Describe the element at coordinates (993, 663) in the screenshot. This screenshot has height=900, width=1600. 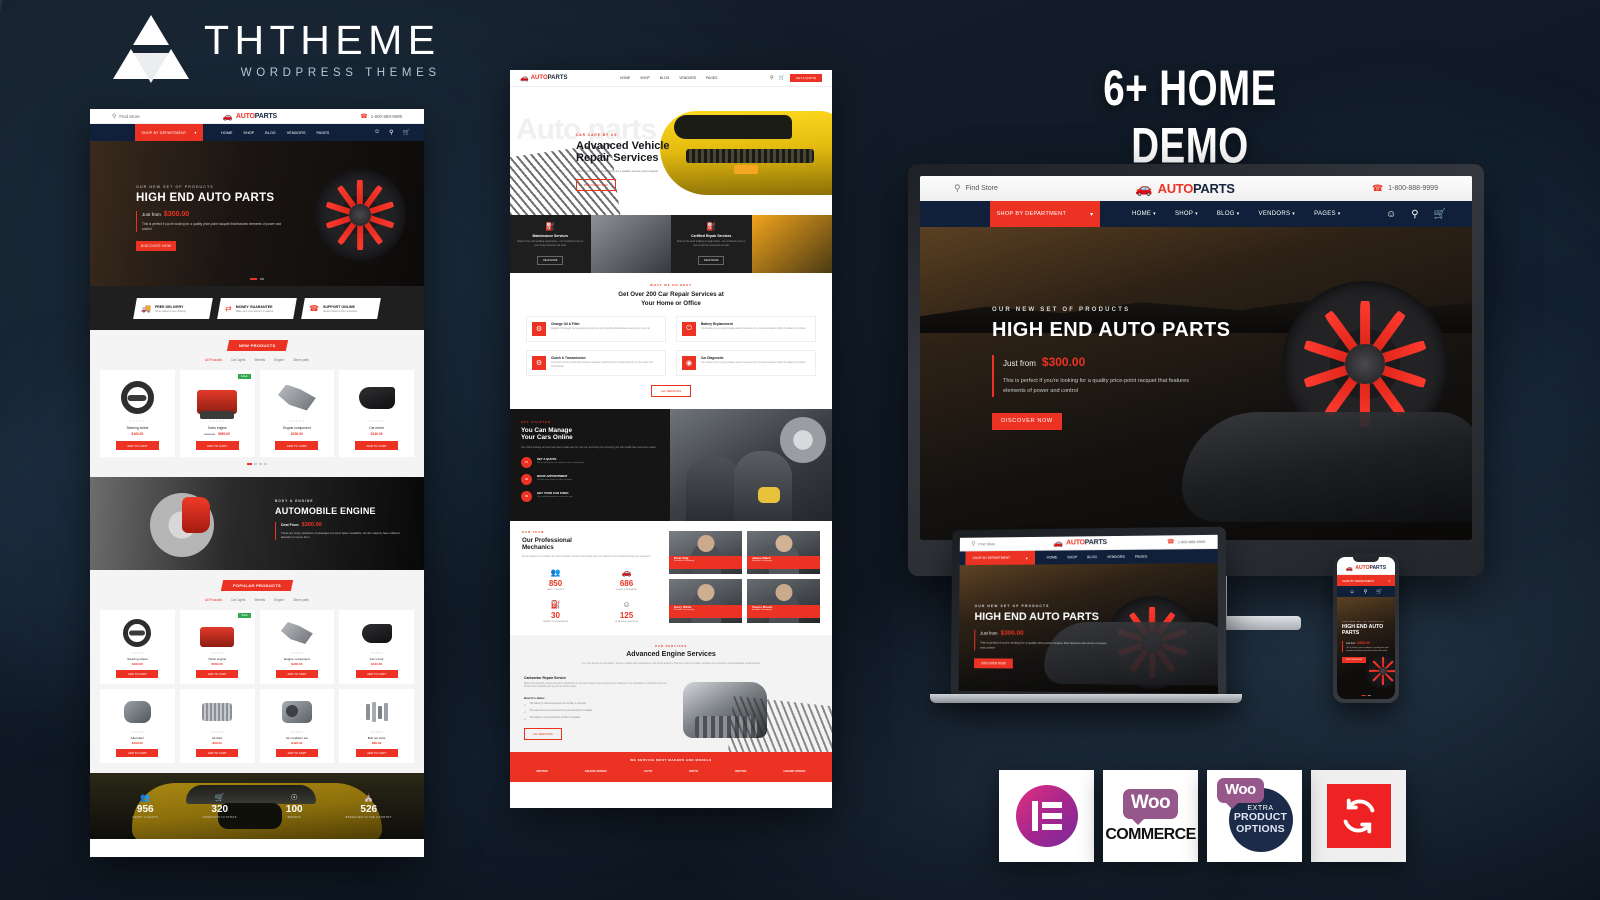
I see `laptop-hero-cta-button: DISCOVER NOW` at that location.